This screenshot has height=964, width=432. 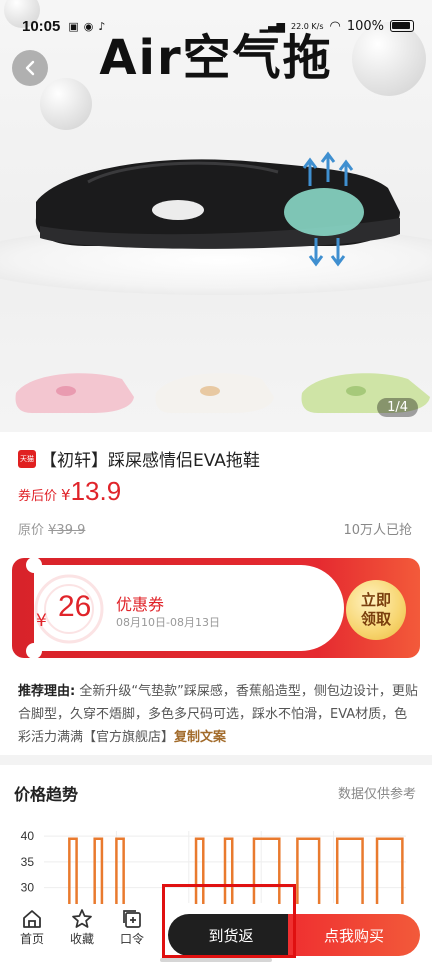 I want to click on chart-y-tick: 35, so click(x=28, y=862).